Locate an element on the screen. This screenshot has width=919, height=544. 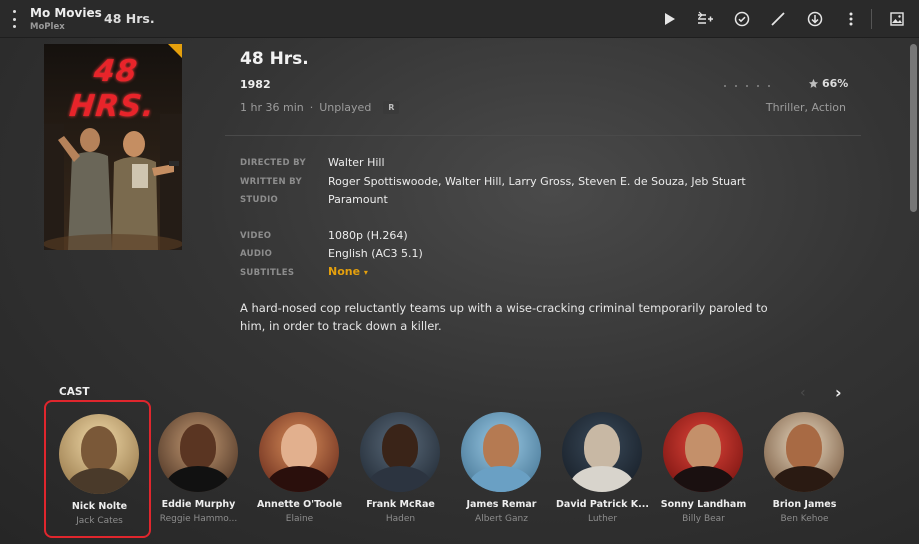
play-icon is located at coordinates (669, 19).